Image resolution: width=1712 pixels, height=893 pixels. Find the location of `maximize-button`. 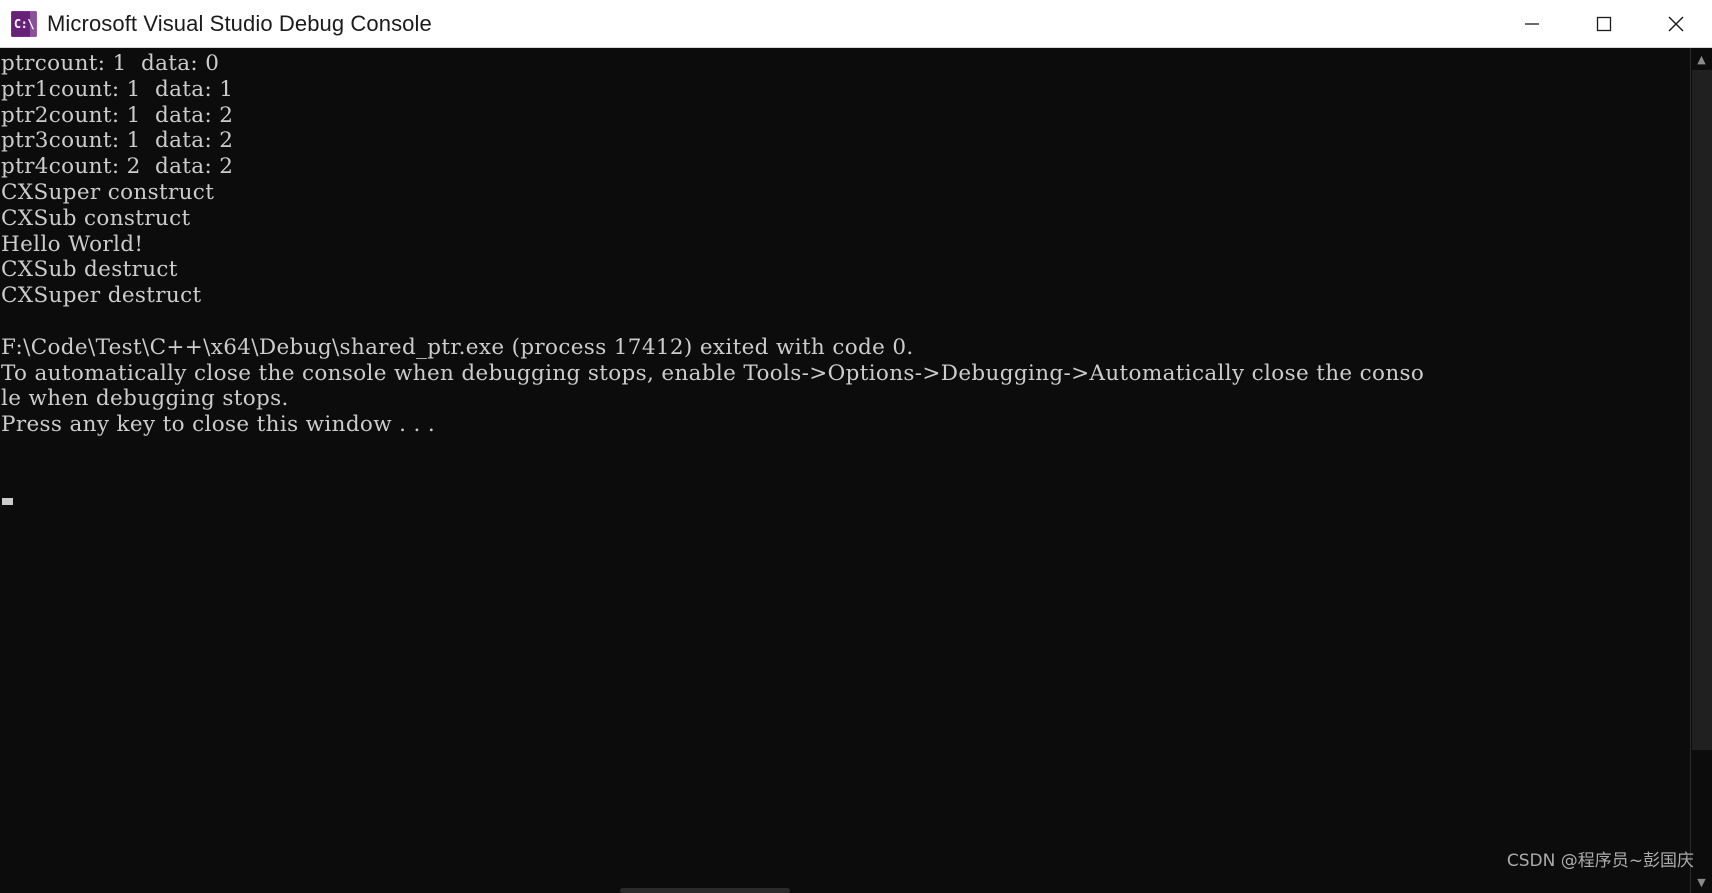

maximize-button is located at coordinates (1604, 23).